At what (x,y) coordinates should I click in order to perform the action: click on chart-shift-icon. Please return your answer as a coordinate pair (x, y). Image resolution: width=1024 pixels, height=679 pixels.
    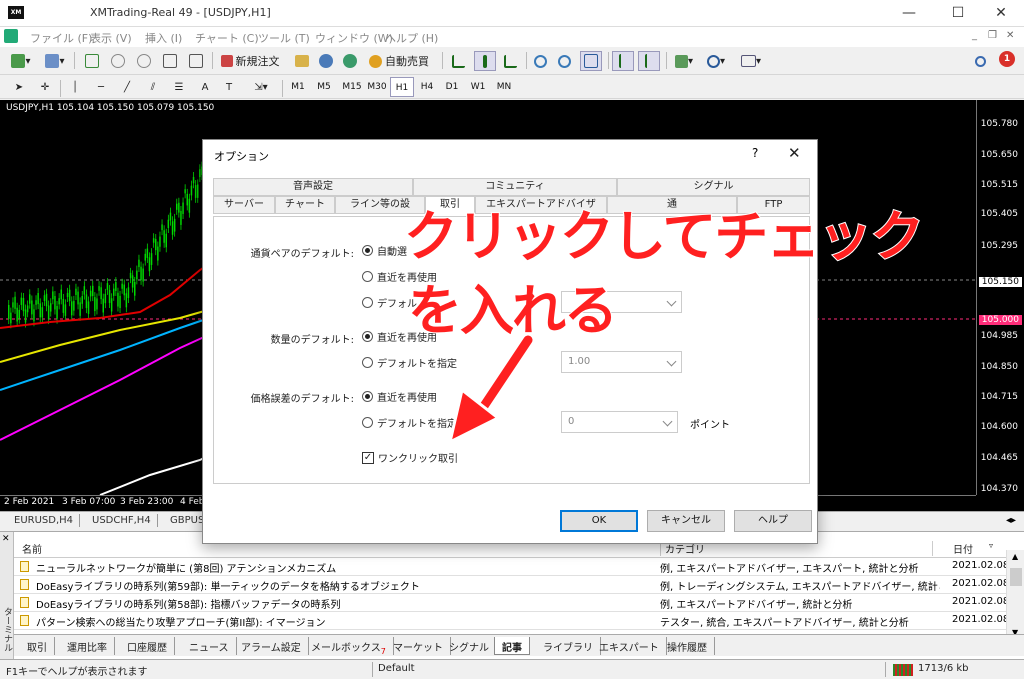
    Looking at the image, I should click on (649, 61).